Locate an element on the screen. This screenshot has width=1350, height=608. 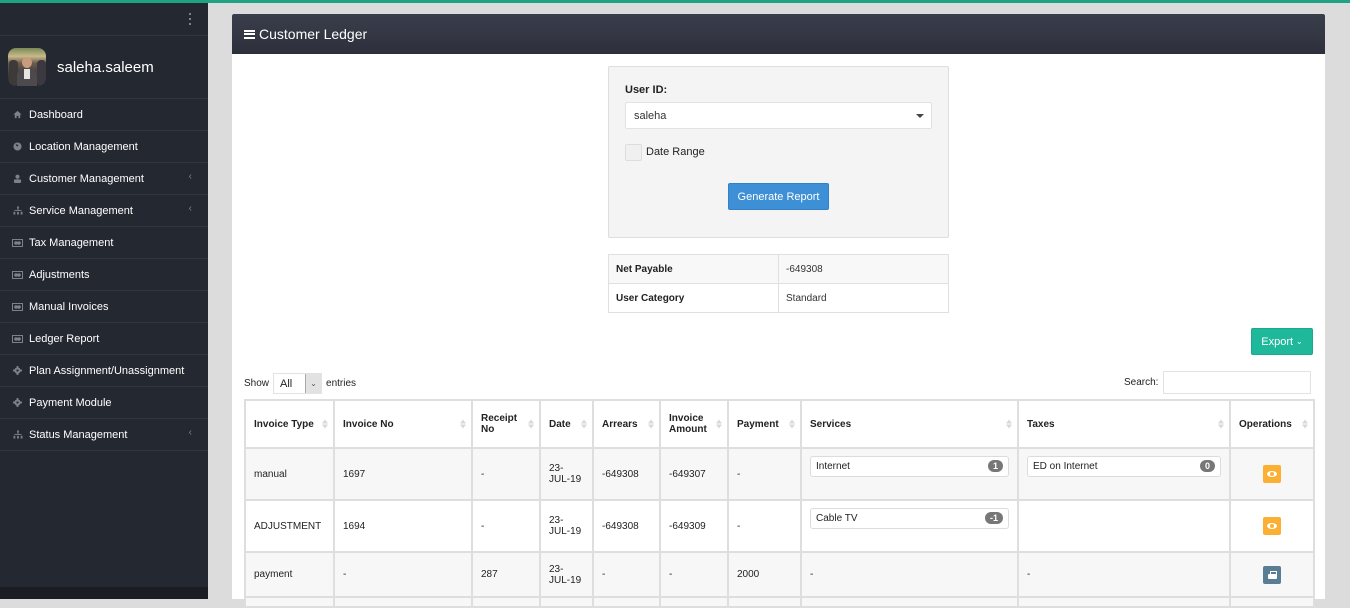
column-header-label: Invoice Type is located at coordinates (284, 424).